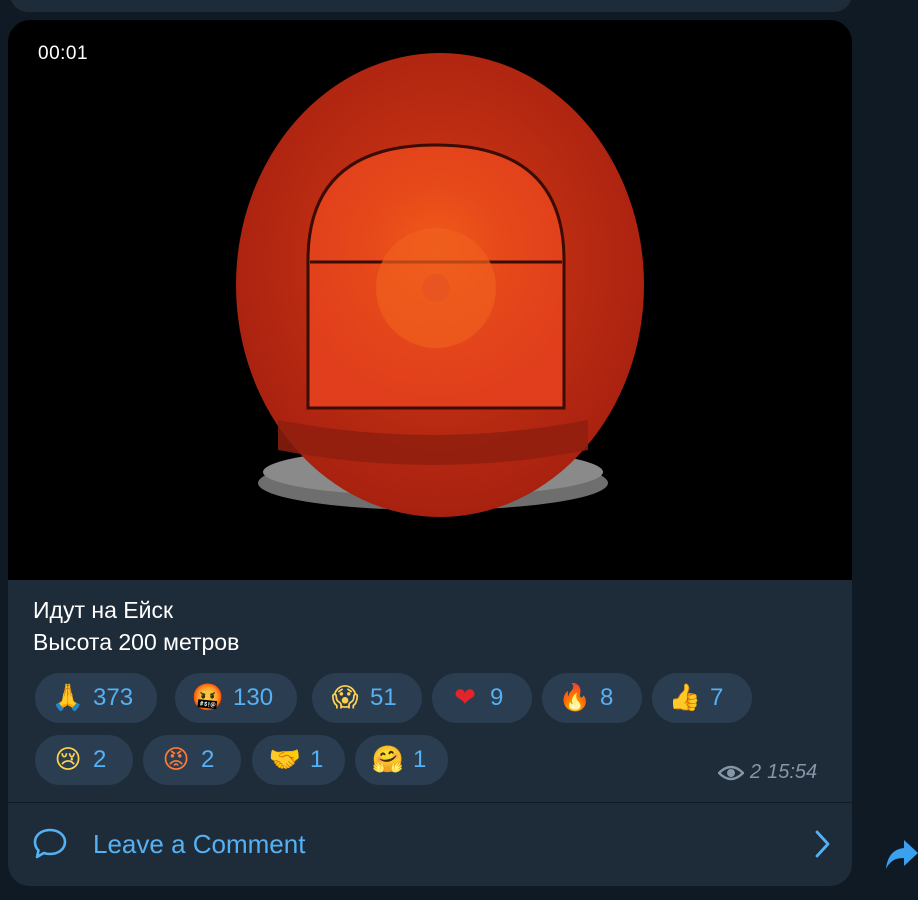 This screenshot has width=918, height=900. Describe the element at coordinates (717, 697) in the screenshot. I see `reaction-count: 7` at that location.